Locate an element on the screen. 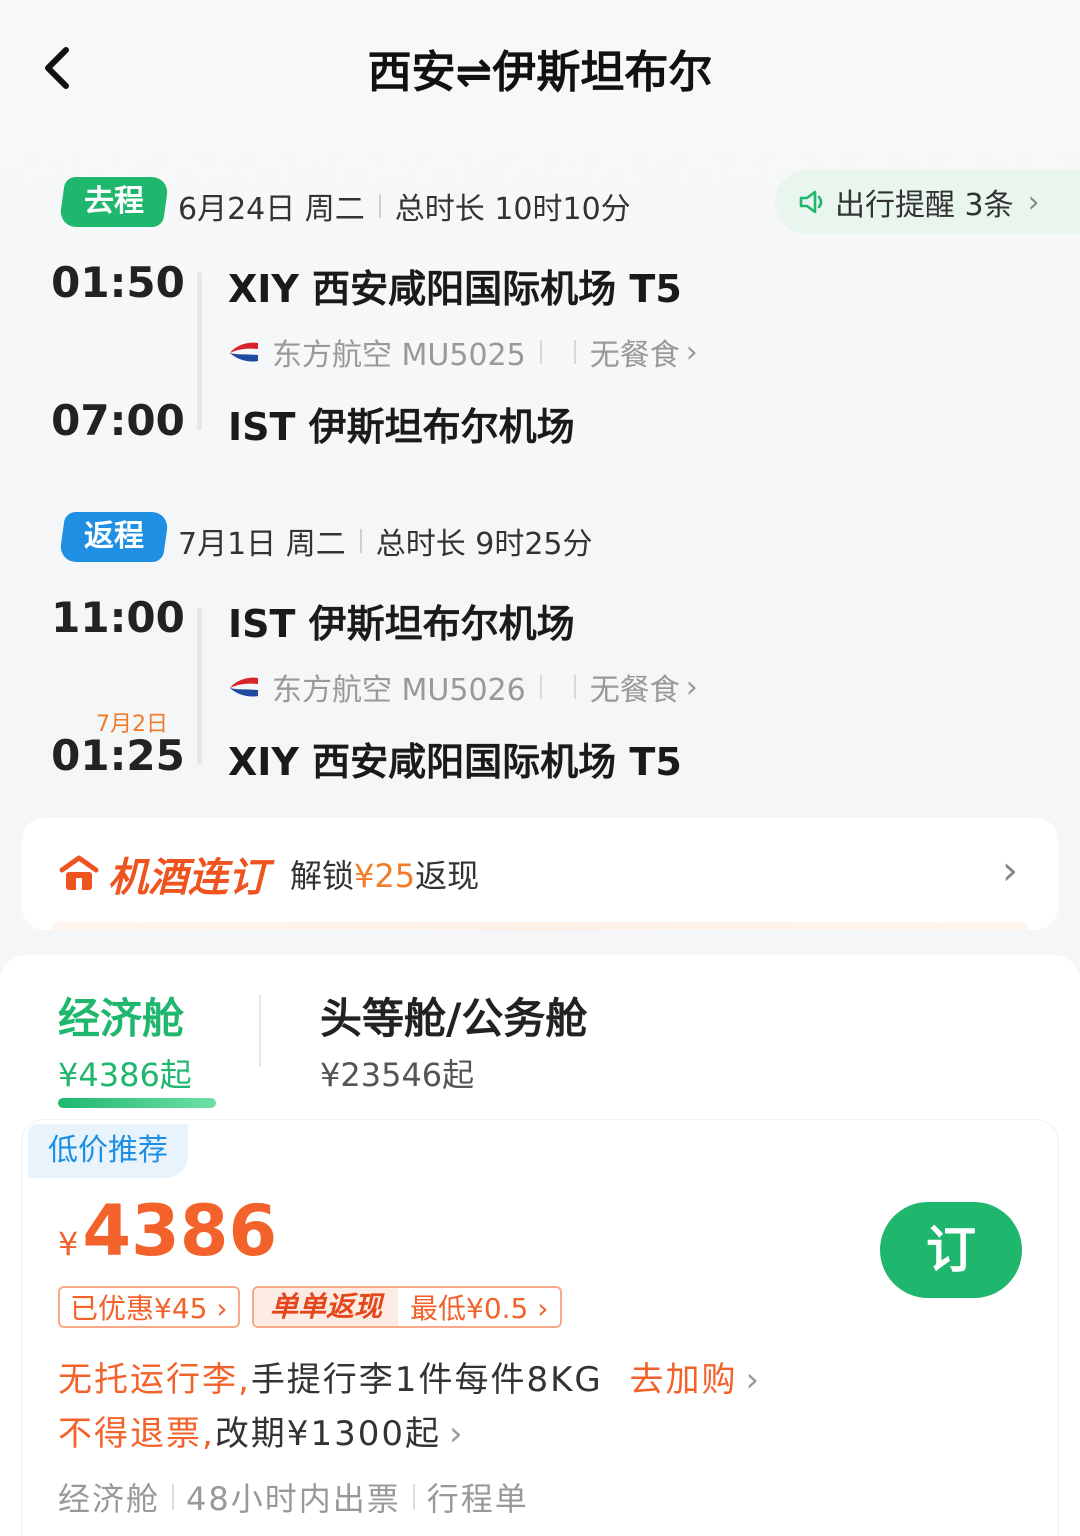 This screenshot has width=1080, height=1536. return-arrive-airport: XIY 西安咸阳国际机场 T5 is located at coordinates (455, 762).